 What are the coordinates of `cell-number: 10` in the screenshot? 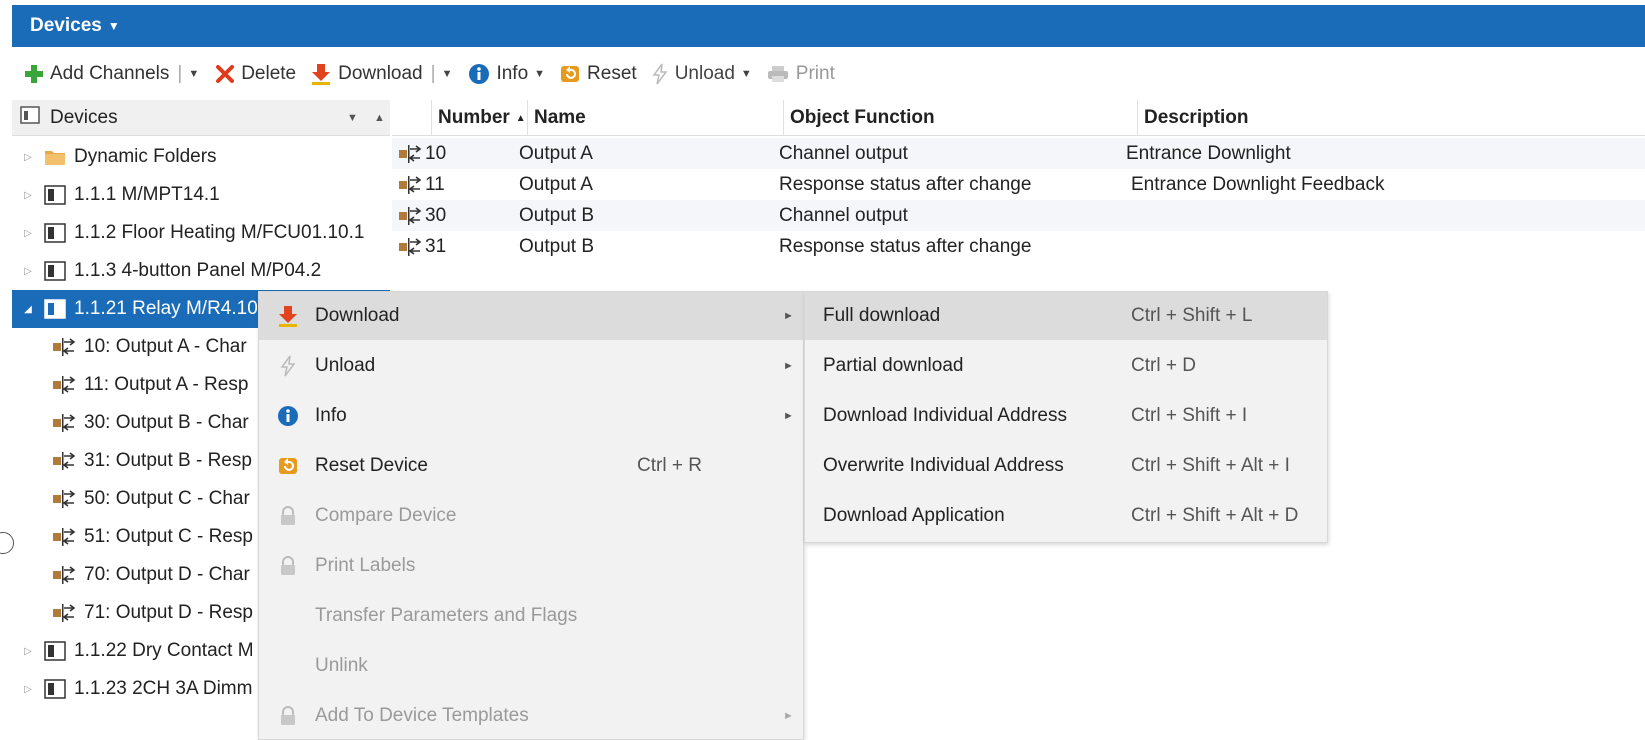 It's located at (436, 153).